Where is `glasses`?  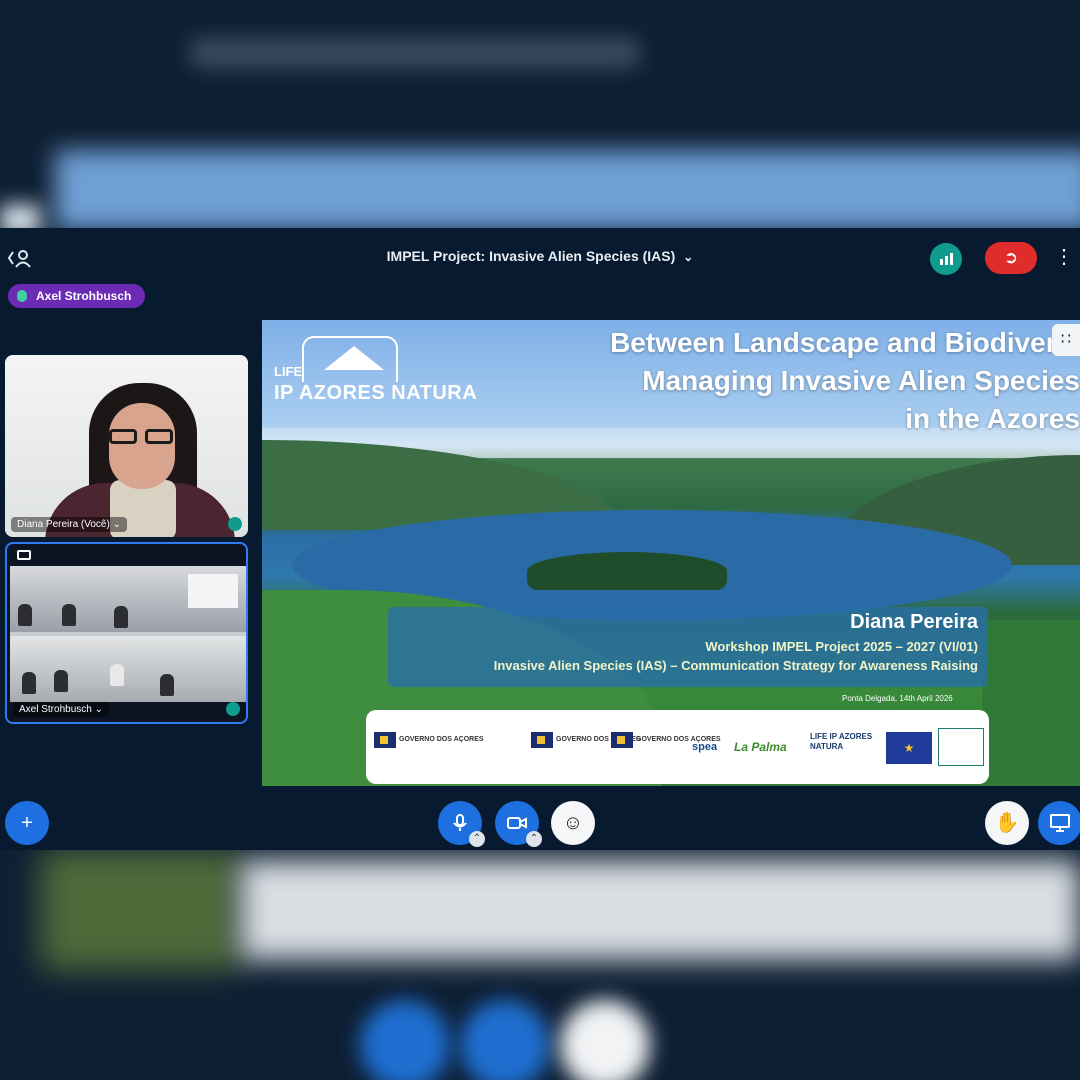 glasses is located at coordinates (142, 437).